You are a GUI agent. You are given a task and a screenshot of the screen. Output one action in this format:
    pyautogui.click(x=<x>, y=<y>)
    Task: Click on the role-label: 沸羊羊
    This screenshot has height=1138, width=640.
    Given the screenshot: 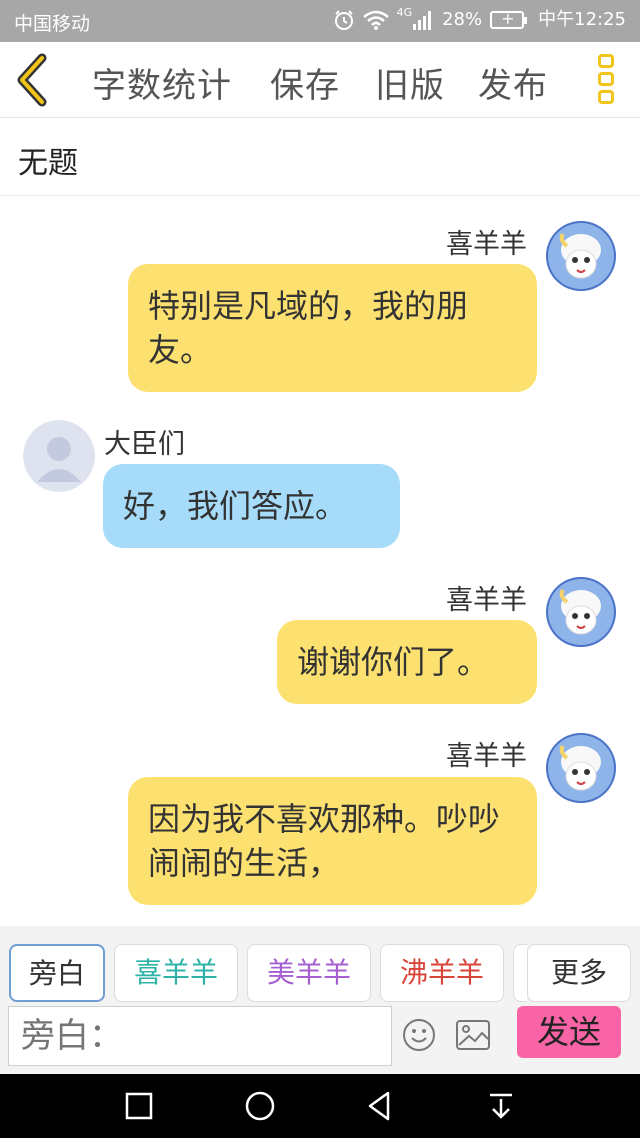 What is the action you would take?
    pyautogui.click(x=441, y=972)
    